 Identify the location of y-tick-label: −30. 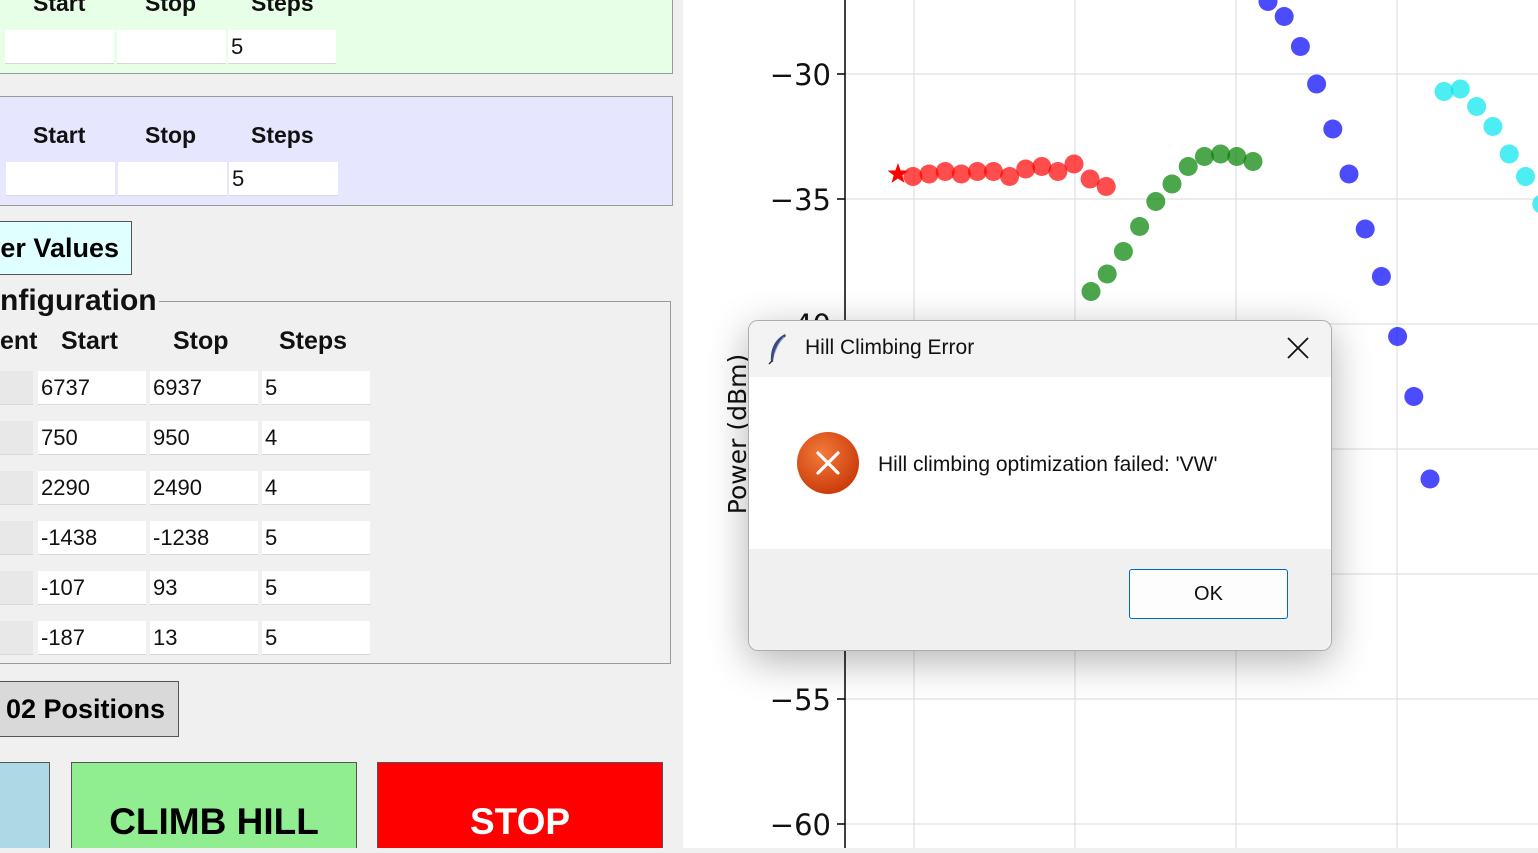
(800, 75).